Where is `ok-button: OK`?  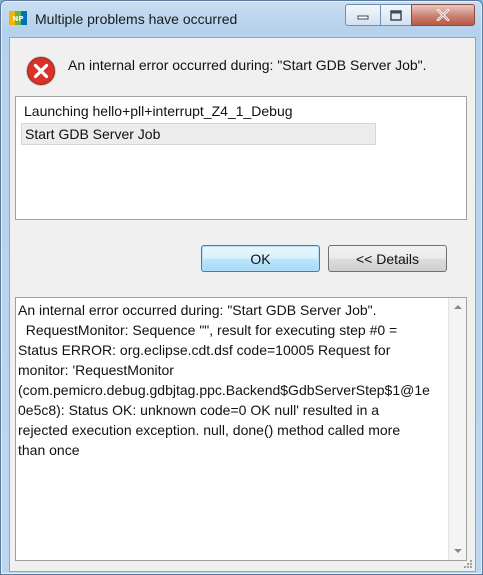 ok-button: OK is located at coordinates (260, 258).